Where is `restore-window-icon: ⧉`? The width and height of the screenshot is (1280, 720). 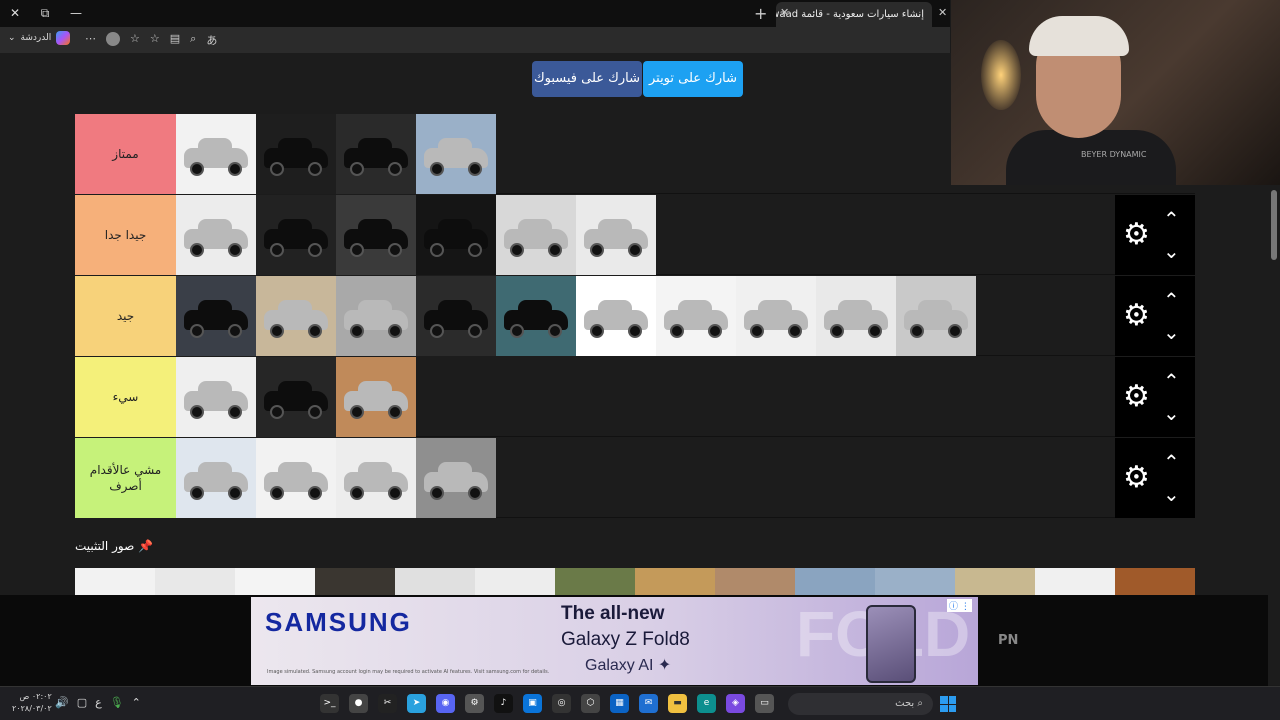 restore-window-icon: ⧉ is located at coordinates (45, 13).